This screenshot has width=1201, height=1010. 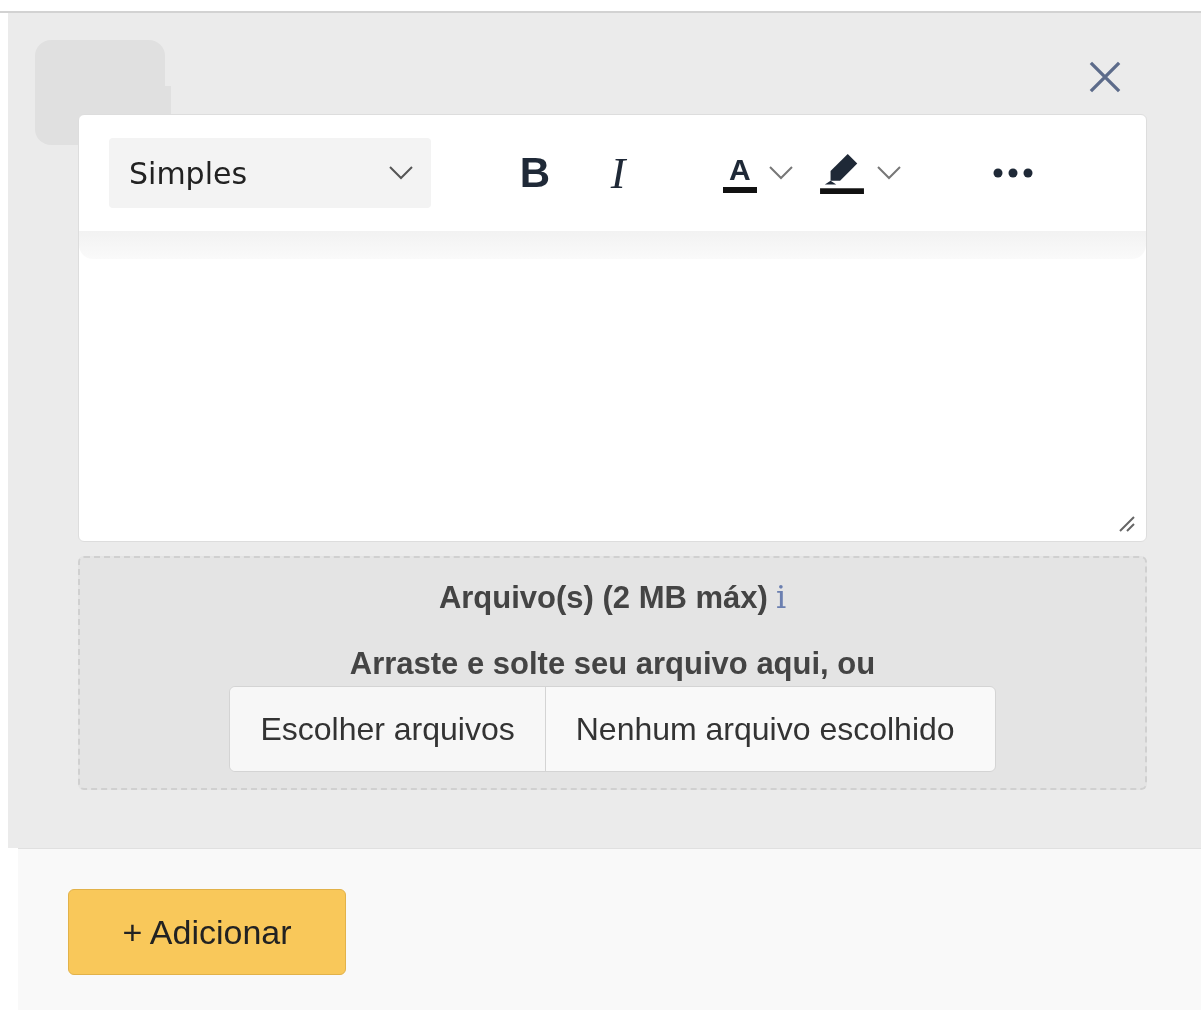 What do you see at coordinates (603, 598) in the screenshot?
I see `attachments-title: Arquivo(s) (2 MB máx)` at bounding box center [603, 598].